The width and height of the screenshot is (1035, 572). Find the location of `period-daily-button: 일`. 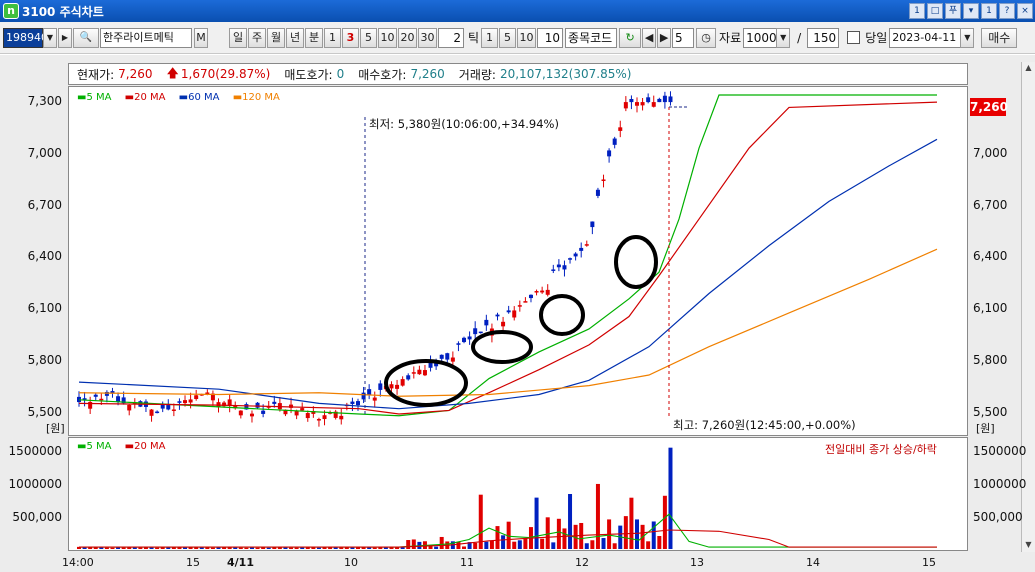

period-daily-button: 일 is located at coordinates (238, 37).